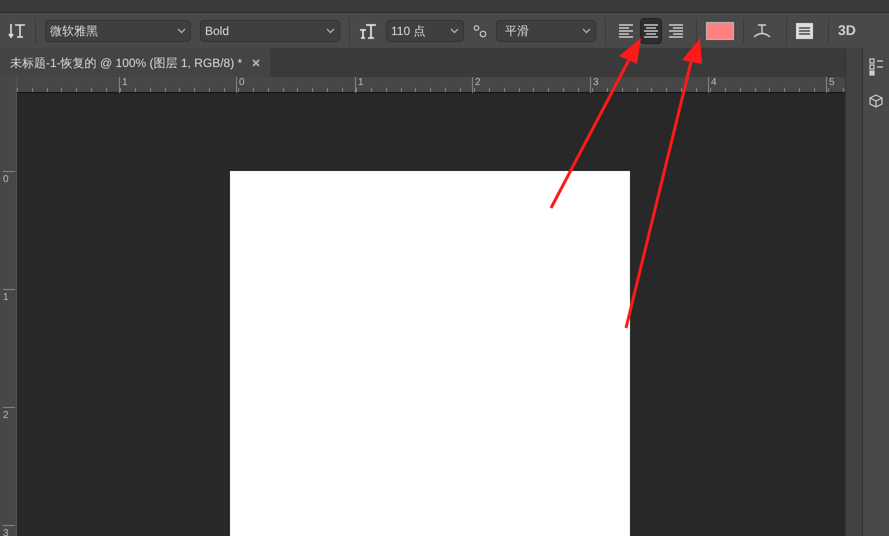  What do you see at coordinates (126, 63) in the screenshot?
I see `document-title: 未标题-1-恢复的 @ 100% (图层 1, RGB/8) *` at bounding box center [126, 63].